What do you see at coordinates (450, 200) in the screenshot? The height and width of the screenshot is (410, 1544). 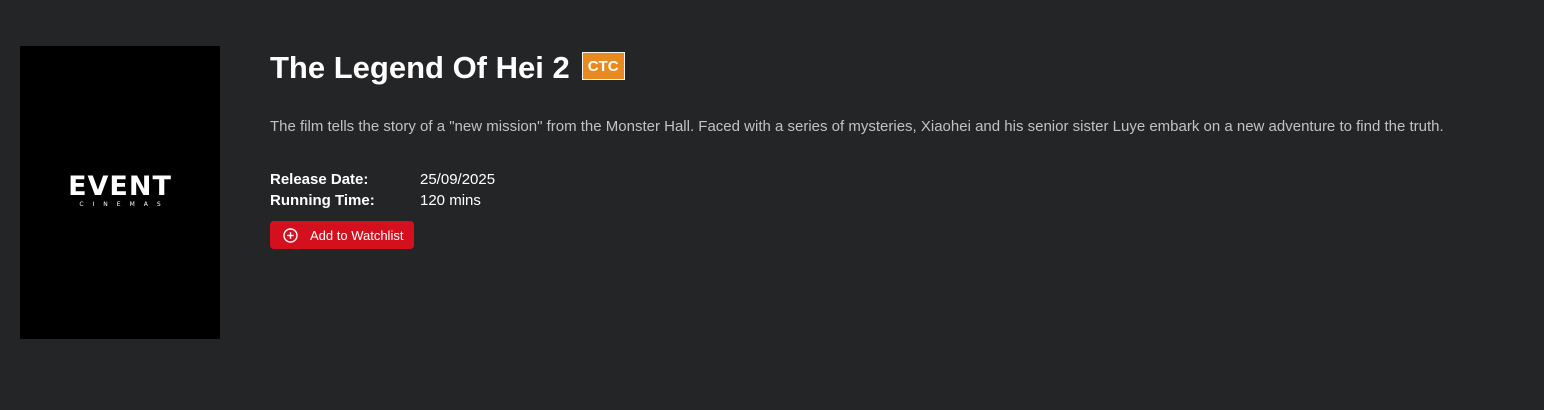 I see `running-time-value: 120 mins` at bounding box center [450, 200].